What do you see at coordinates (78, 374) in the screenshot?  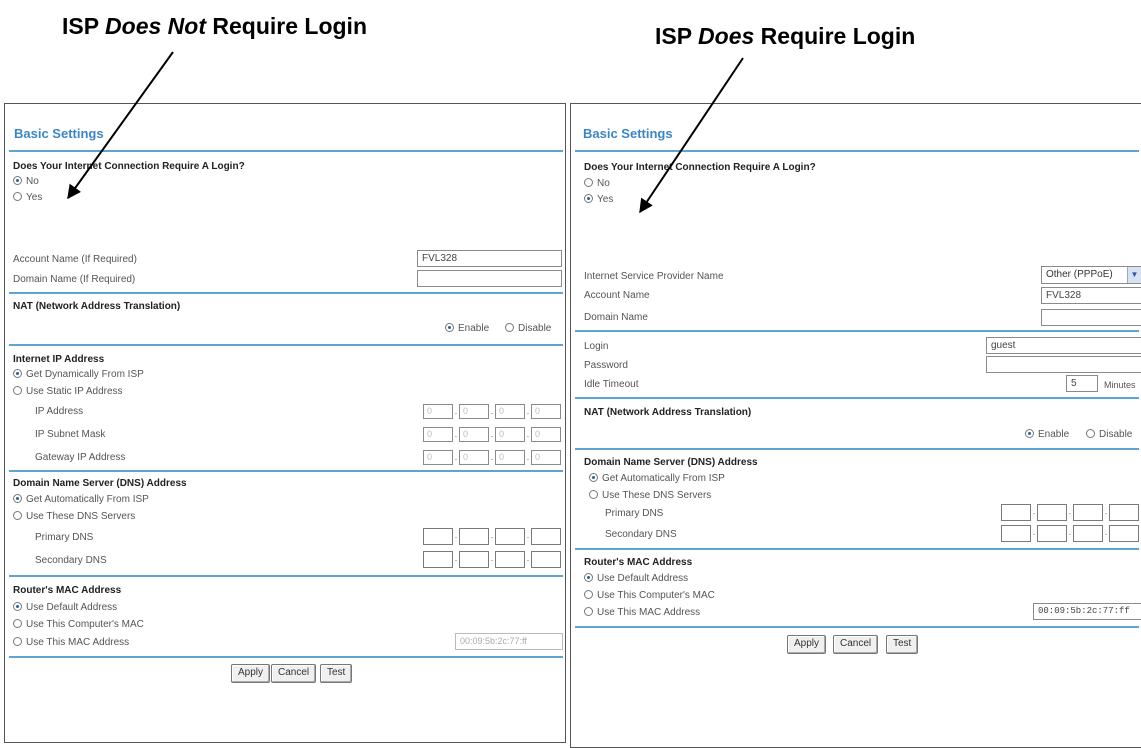 I see `ip-dynamic-radio: Get Dynamically From ISP` at bounding box center [78, 374].